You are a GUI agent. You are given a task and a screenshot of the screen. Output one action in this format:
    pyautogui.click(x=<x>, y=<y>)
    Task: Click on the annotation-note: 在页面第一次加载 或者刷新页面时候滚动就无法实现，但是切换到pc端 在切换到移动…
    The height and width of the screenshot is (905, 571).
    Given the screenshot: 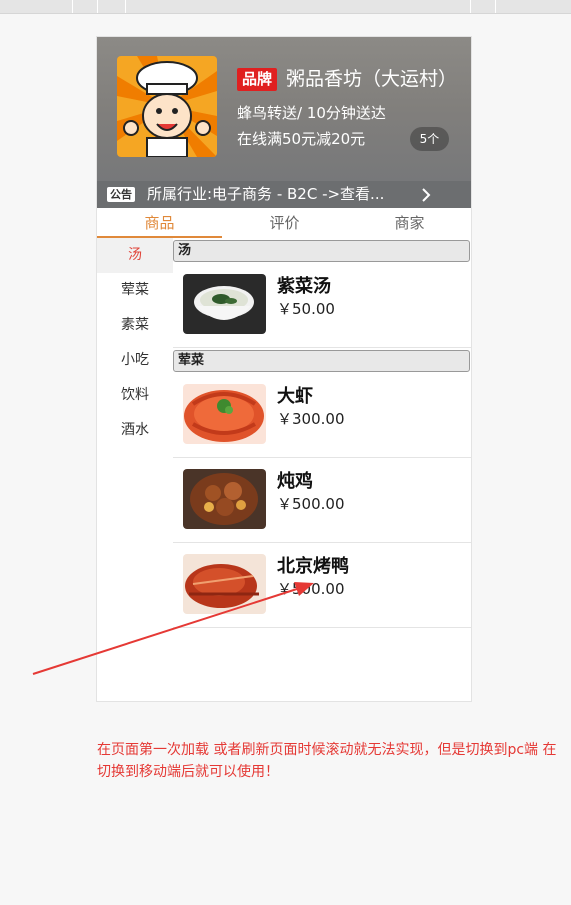 What is the action you would take?
    pyautogui.click(x=327, y=761)
    